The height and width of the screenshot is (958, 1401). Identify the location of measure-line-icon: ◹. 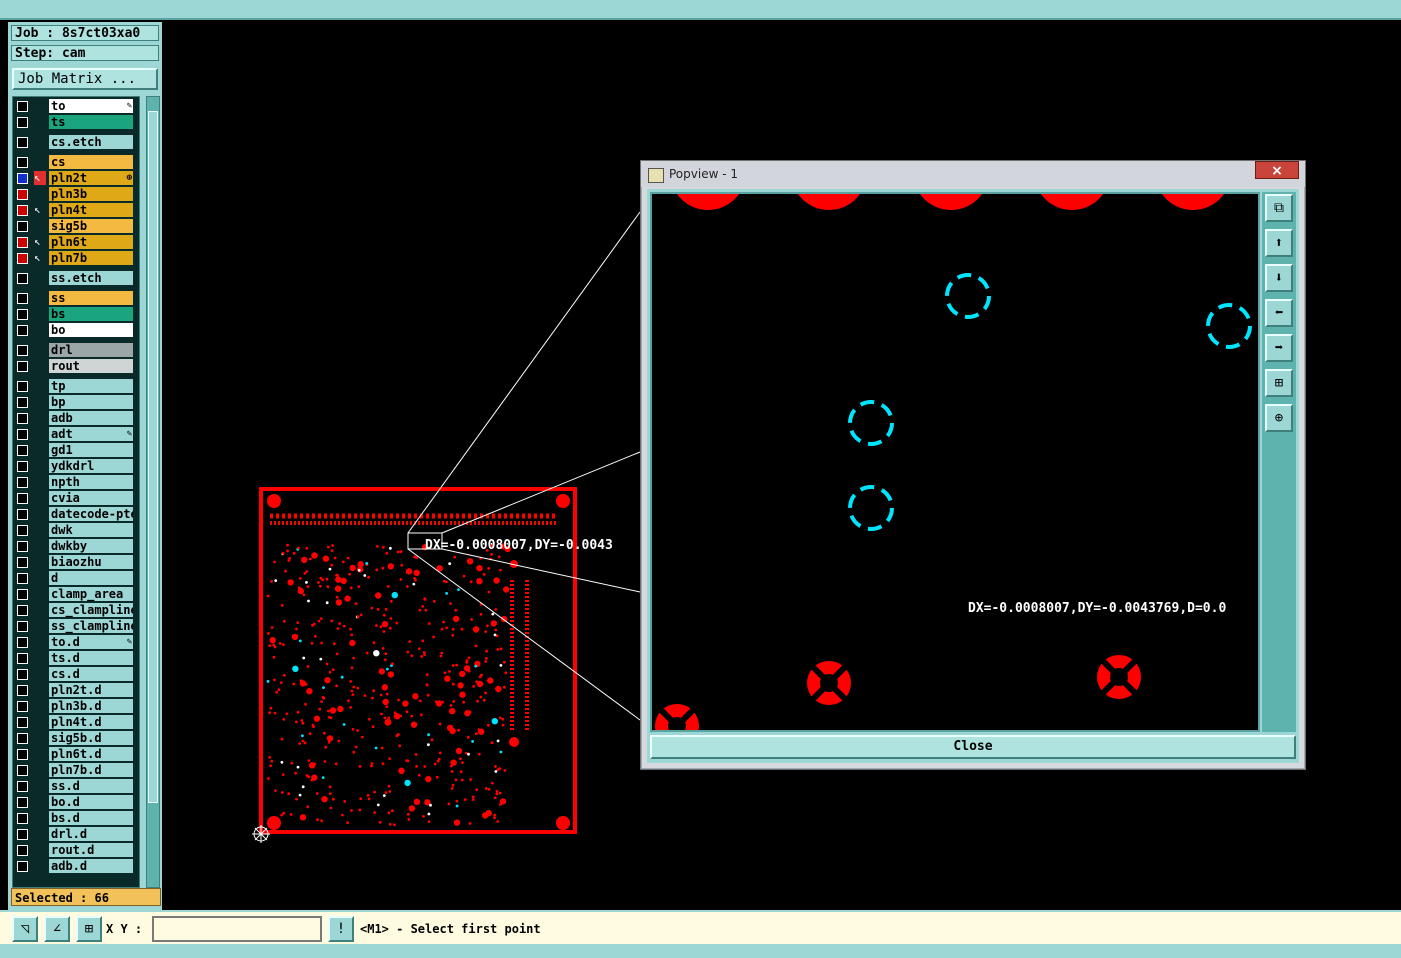
(25, 929).